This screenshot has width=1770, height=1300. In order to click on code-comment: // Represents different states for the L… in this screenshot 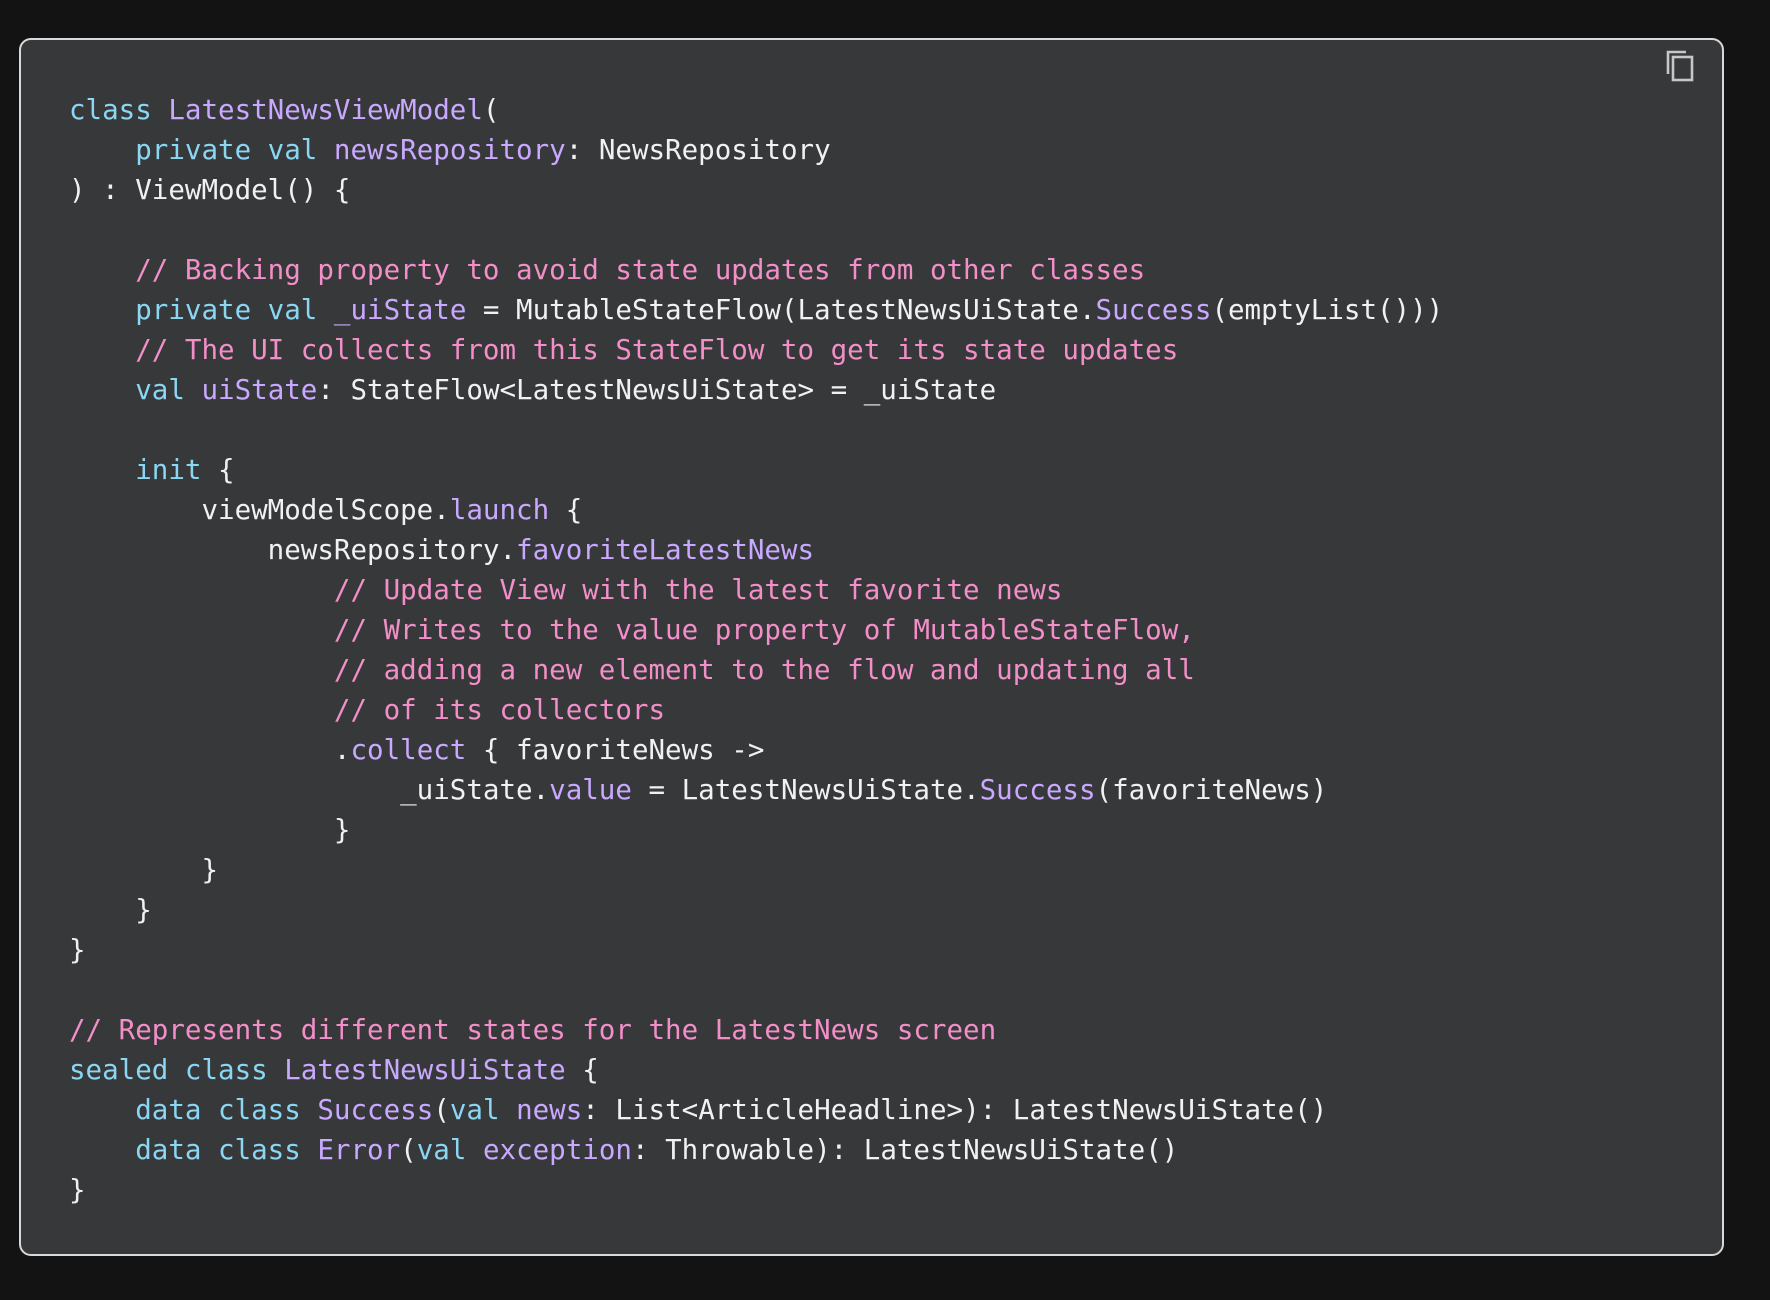, I will do `click(533, 1030)`.